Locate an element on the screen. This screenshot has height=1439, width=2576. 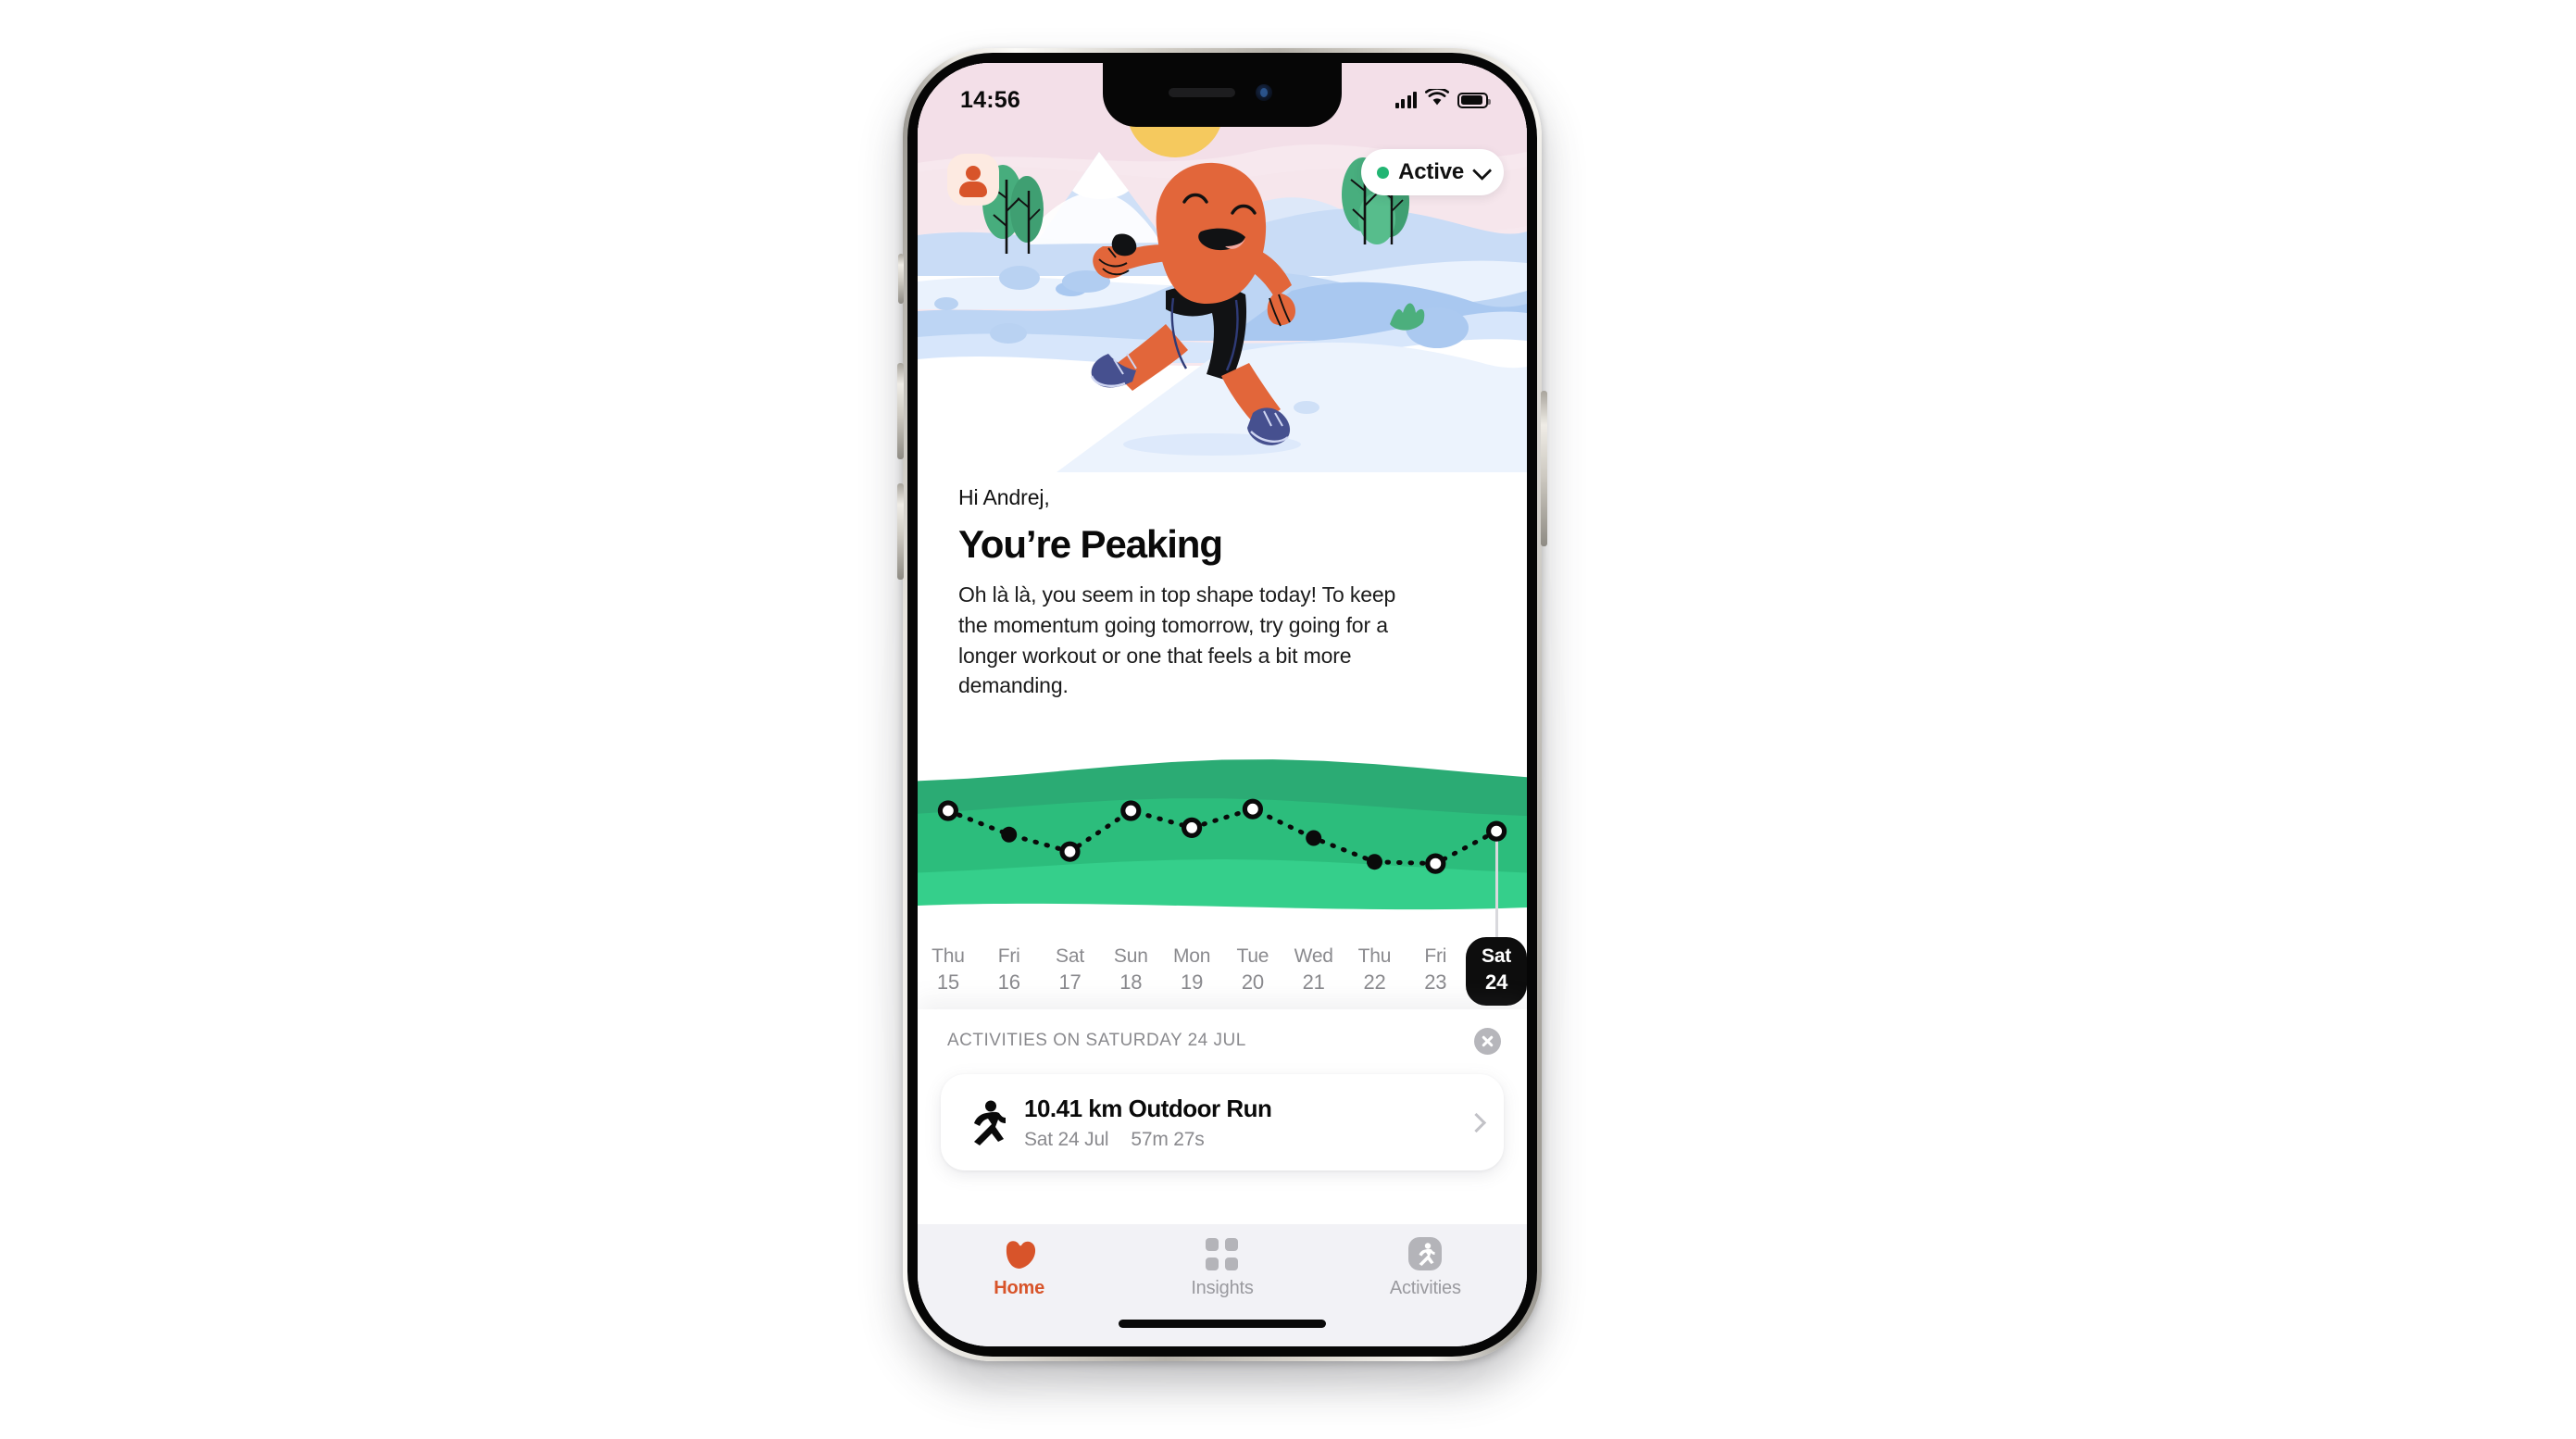
activity-title: 10.41 km Outdoor Run is located at coordinates (1148, 1108).